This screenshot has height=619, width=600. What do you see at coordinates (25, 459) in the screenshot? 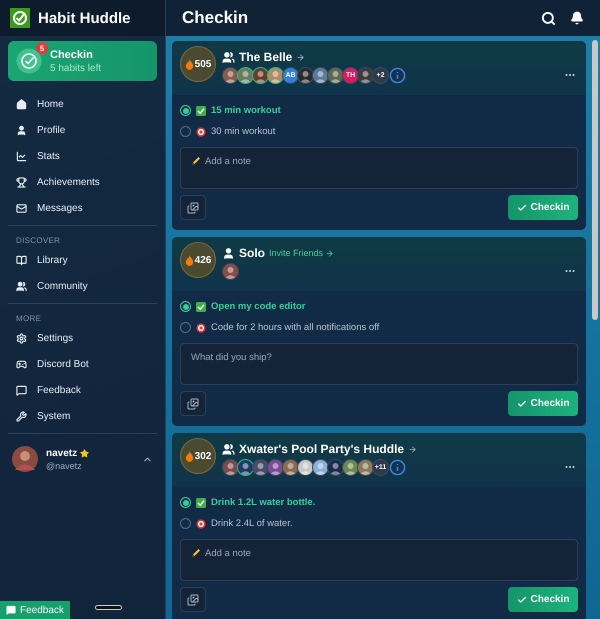
I see `user-avatar` at bounding box center [25, 459].